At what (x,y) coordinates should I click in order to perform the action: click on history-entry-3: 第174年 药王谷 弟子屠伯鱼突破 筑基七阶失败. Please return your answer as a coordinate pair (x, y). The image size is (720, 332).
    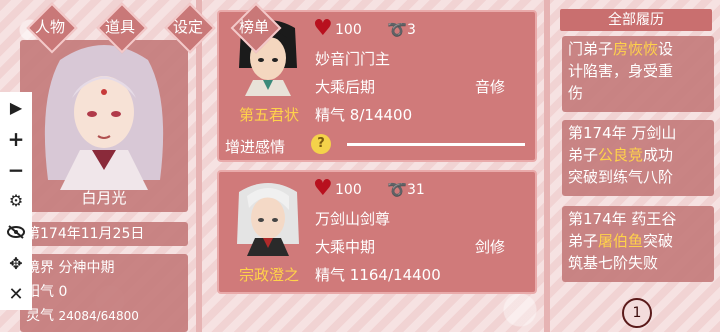
    Looking at the image, I should click on (638, 244).